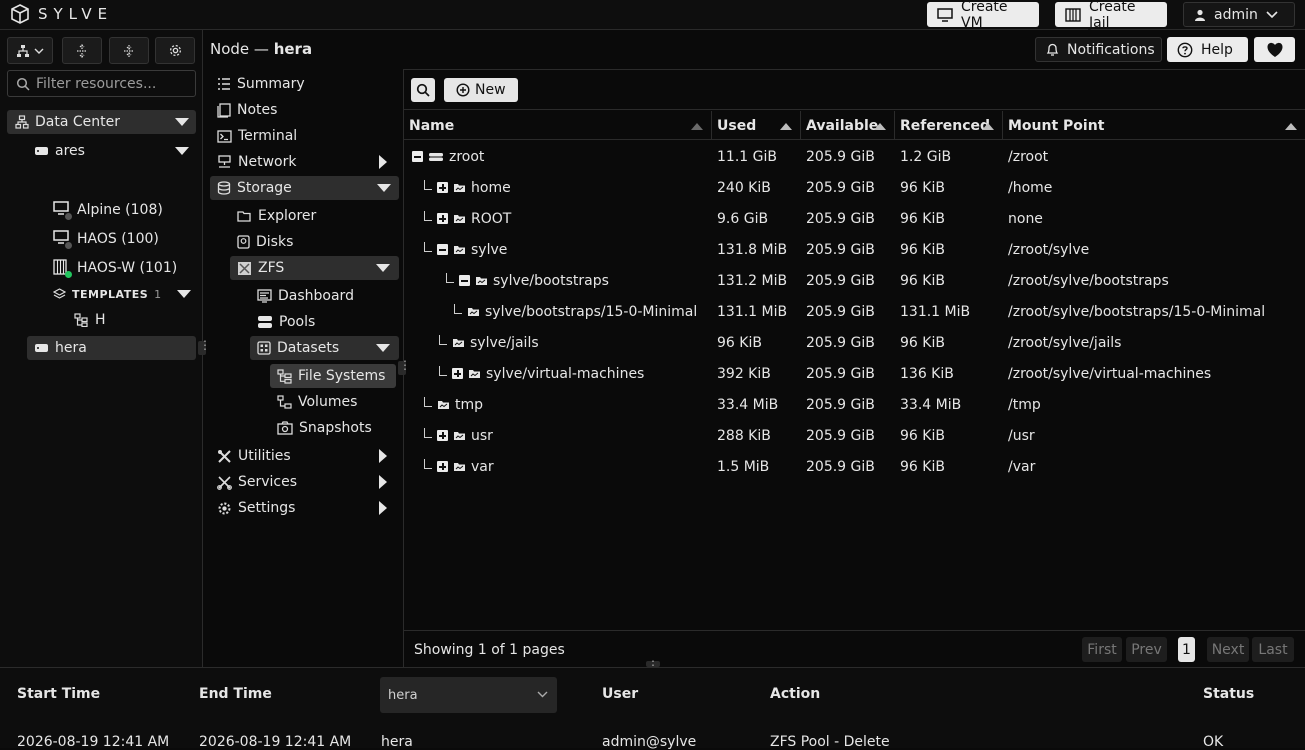  Describe the element at coordinates (314, 268) in the screenshot. I see `menu-zfs: ZFS` at that location.